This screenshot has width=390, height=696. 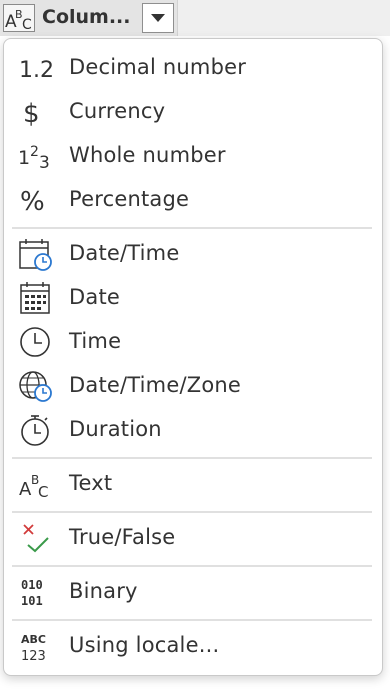 I want to click on svg-text: 123, so click(x=33, y=656).